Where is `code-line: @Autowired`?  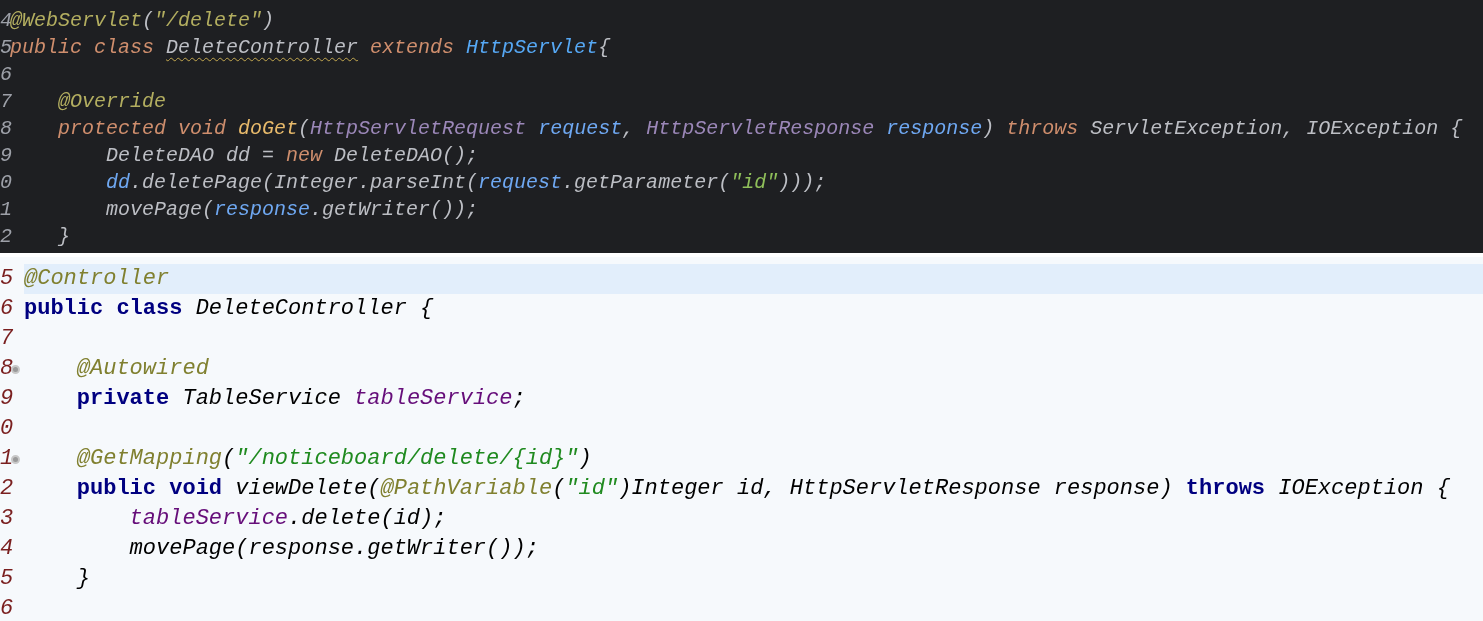 code-line: @Autowired is located at coordinates (142, 368).